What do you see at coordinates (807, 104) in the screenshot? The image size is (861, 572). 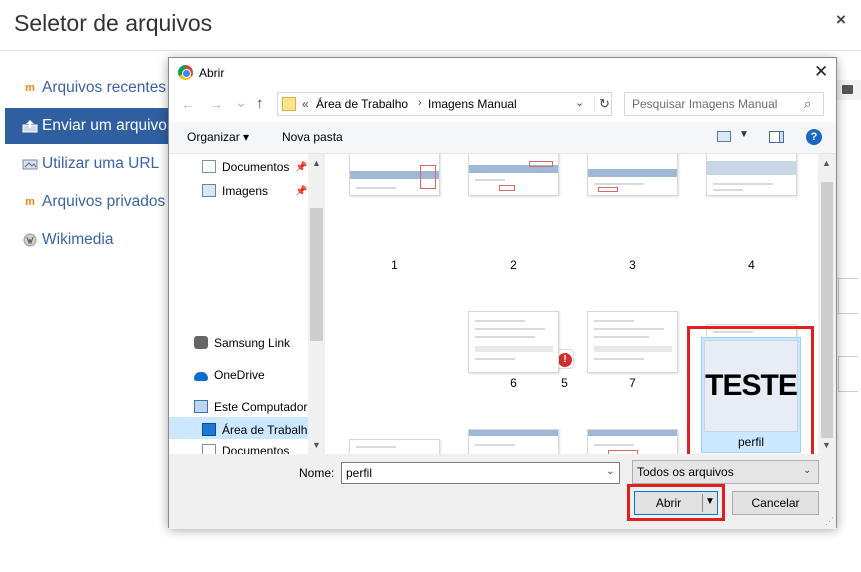 I see `search-icon: ⌕` at bounding box center [807, 104].